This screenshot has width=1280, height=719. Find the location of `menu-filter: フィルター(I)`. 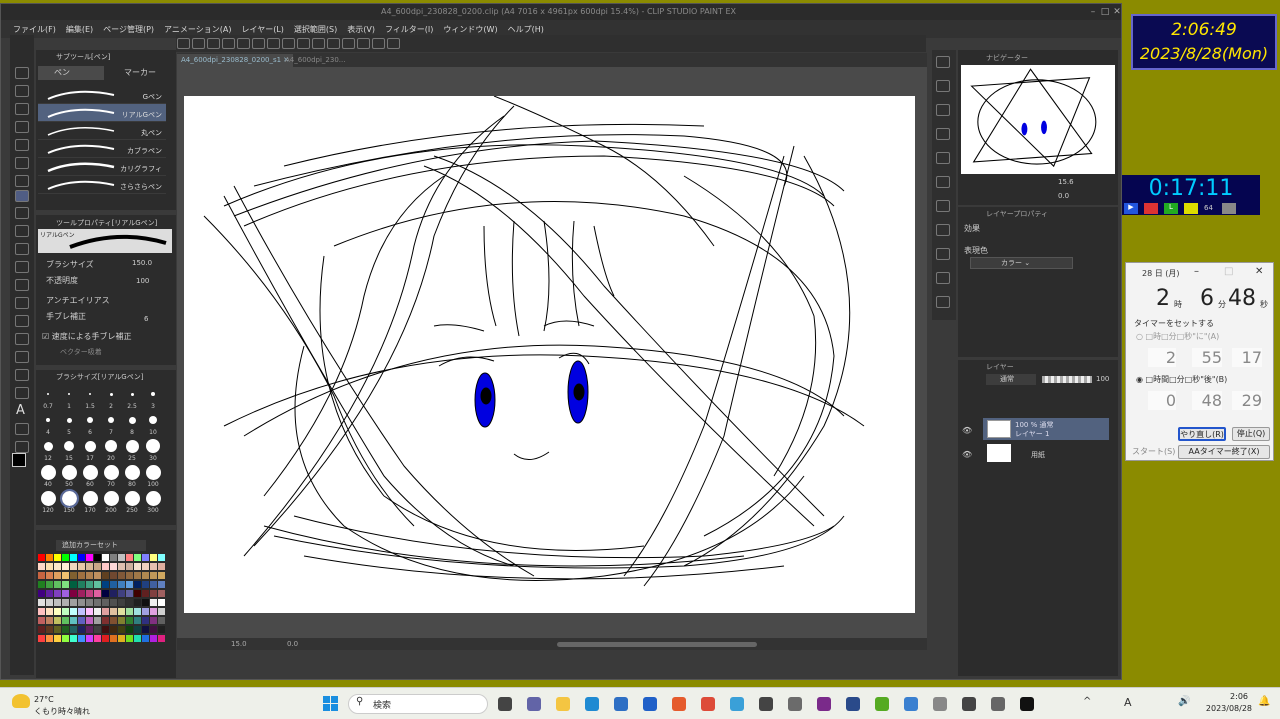

menu-filter: フィルター(I) is located at coordinates (409, 29).